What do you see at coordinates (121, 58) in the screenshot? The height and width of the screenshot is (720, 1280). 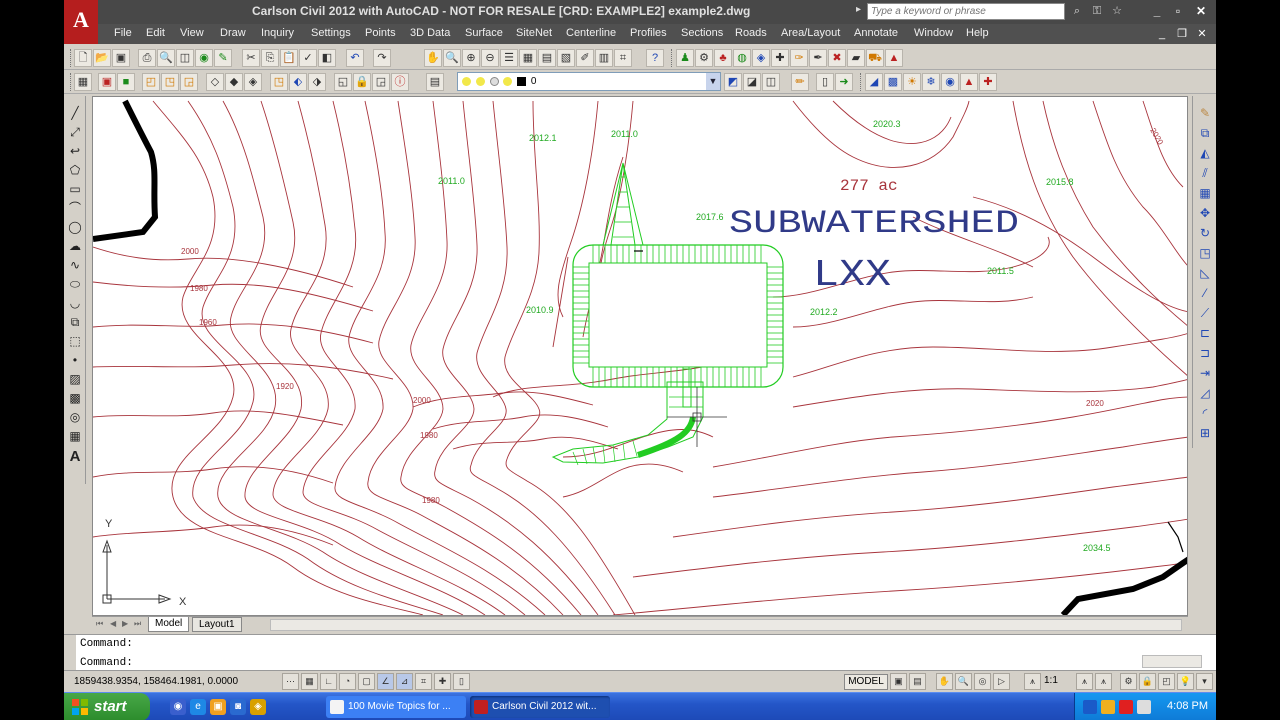 I see `save-icon: ▣` at bounding box center [121, 58].